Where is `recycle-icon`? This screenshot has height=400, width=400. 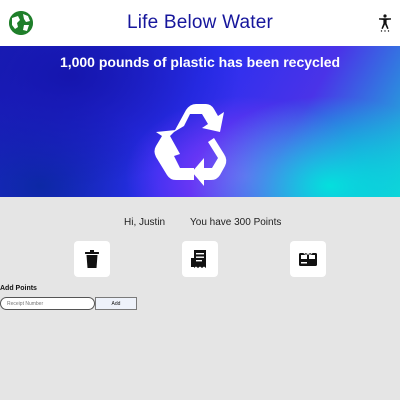 recycle-icon is located at coordinates (190, 145).